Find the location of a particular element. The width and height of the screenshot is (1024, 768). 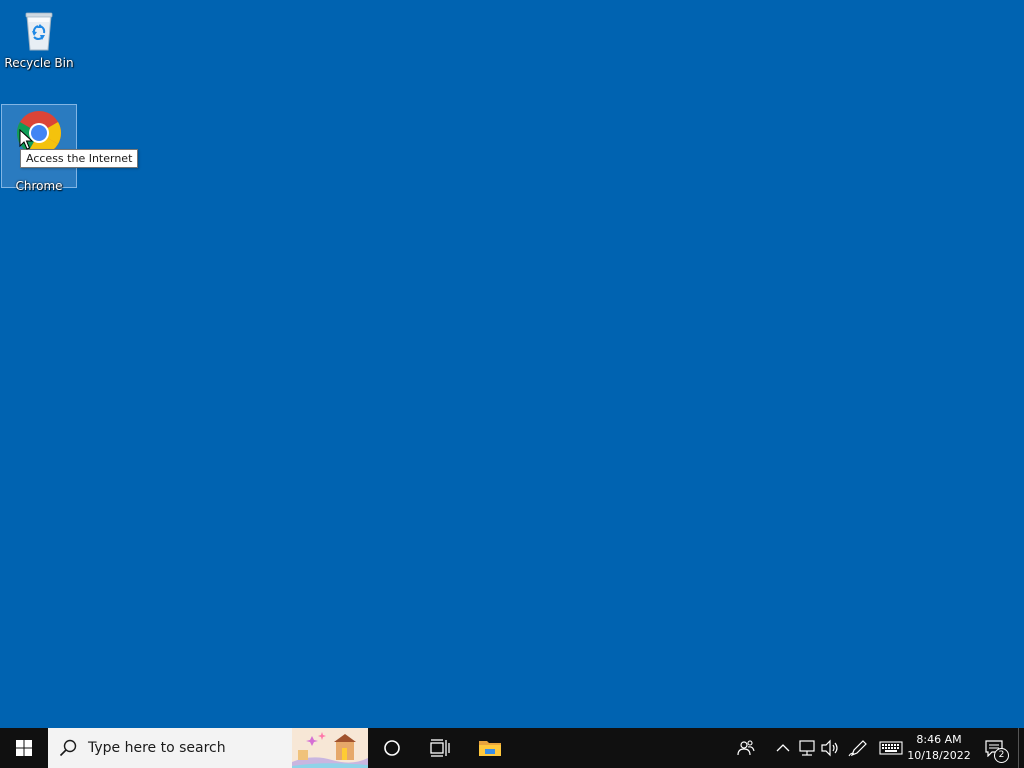

cortana-button is located at coordinates (392, 748).